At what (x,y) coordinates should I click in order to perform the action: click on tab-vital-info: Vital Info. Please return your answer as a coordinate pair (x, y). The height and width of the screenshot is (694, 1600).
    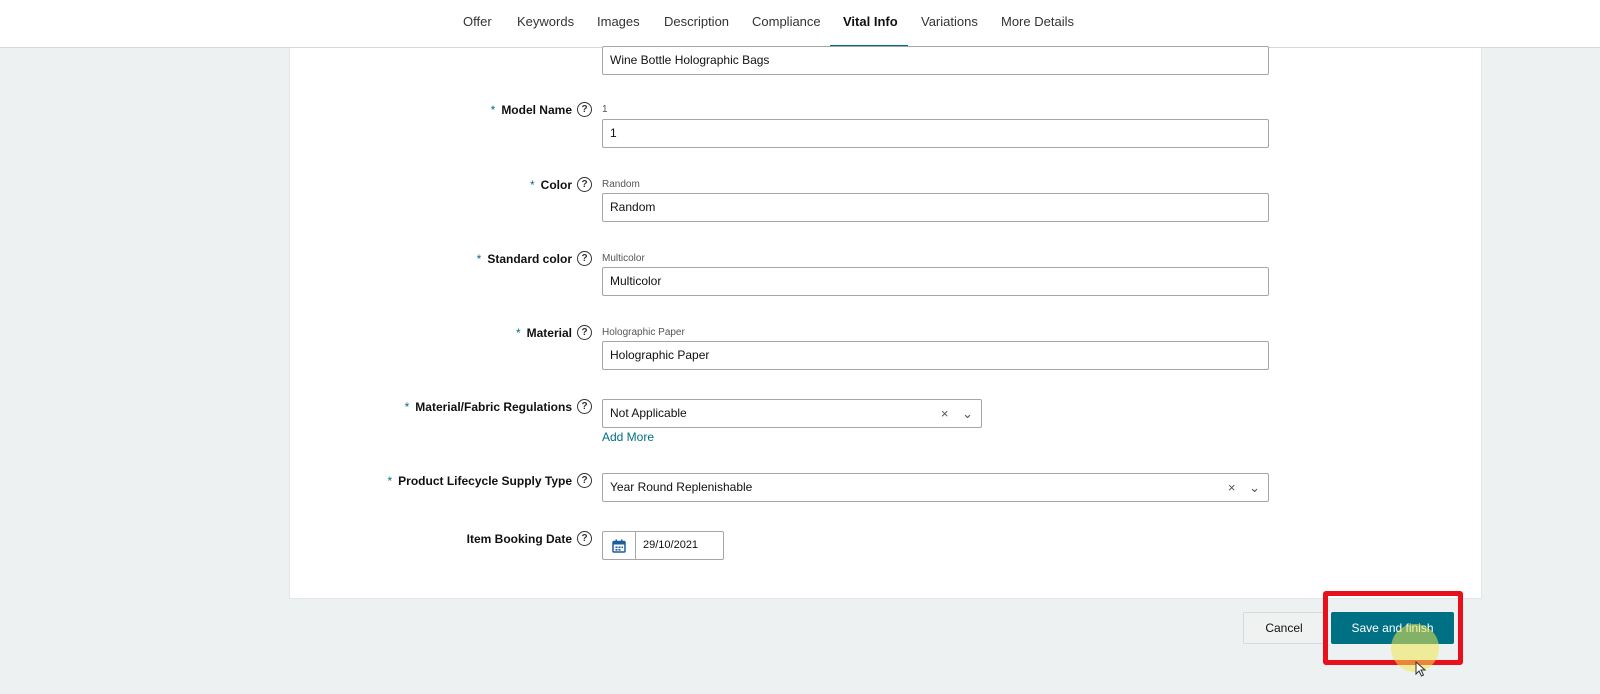
    Looking at the image, I should click on (870, 24).